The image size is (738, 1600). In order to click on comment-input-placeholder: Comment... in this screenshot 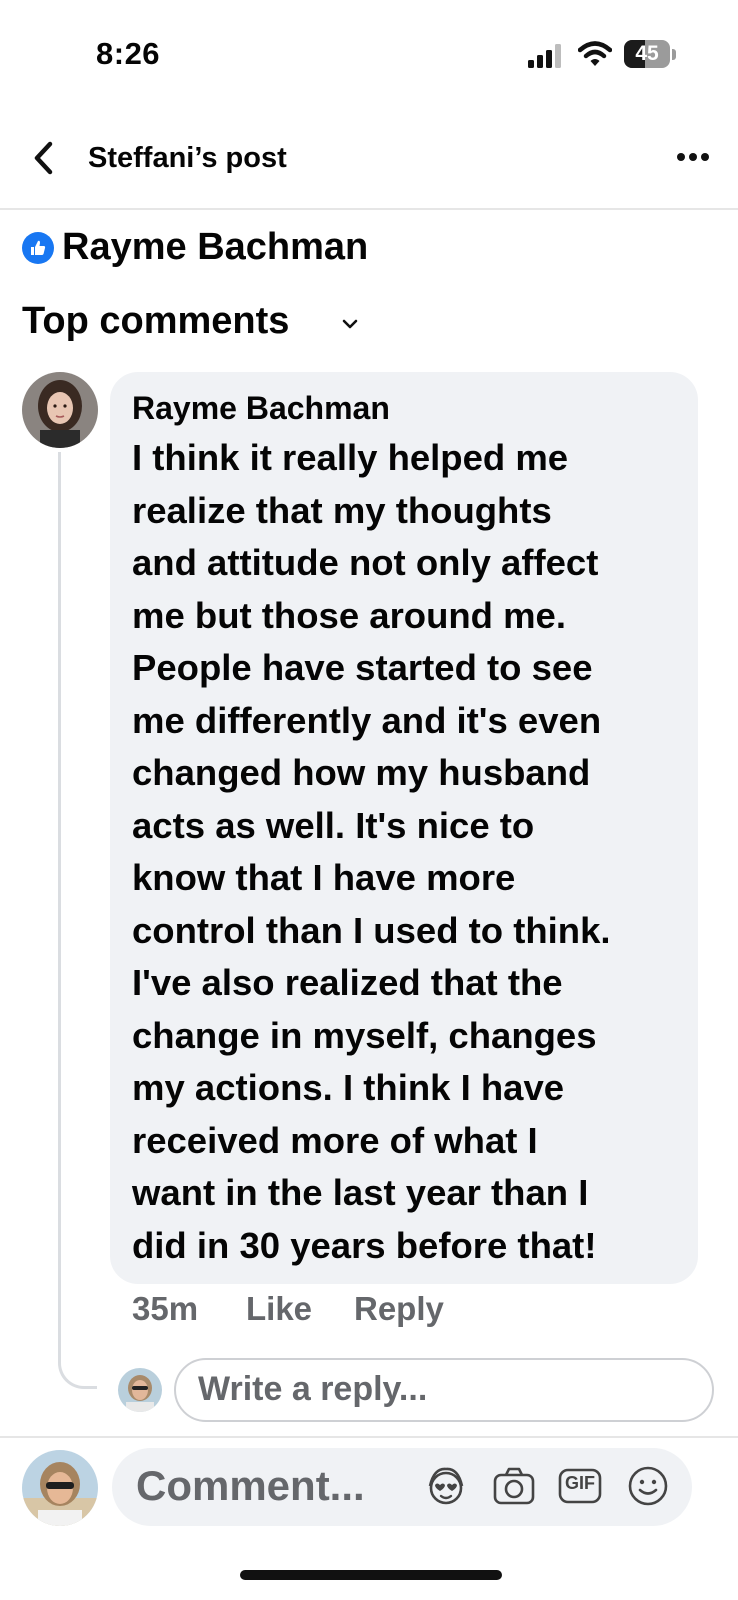, I will do `click(250, 1486)`.